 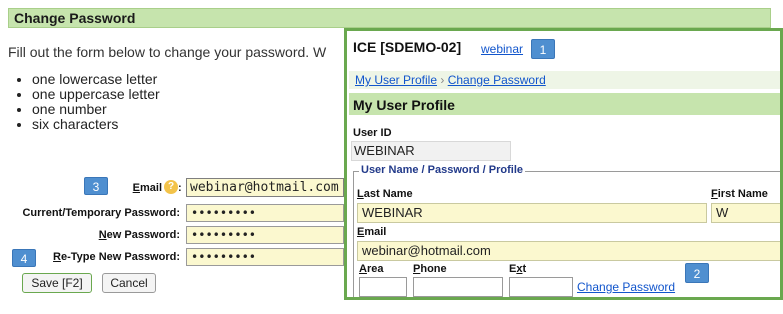 I want to click on requirement-item: one uppercase letter, so click(x=96, y=94).